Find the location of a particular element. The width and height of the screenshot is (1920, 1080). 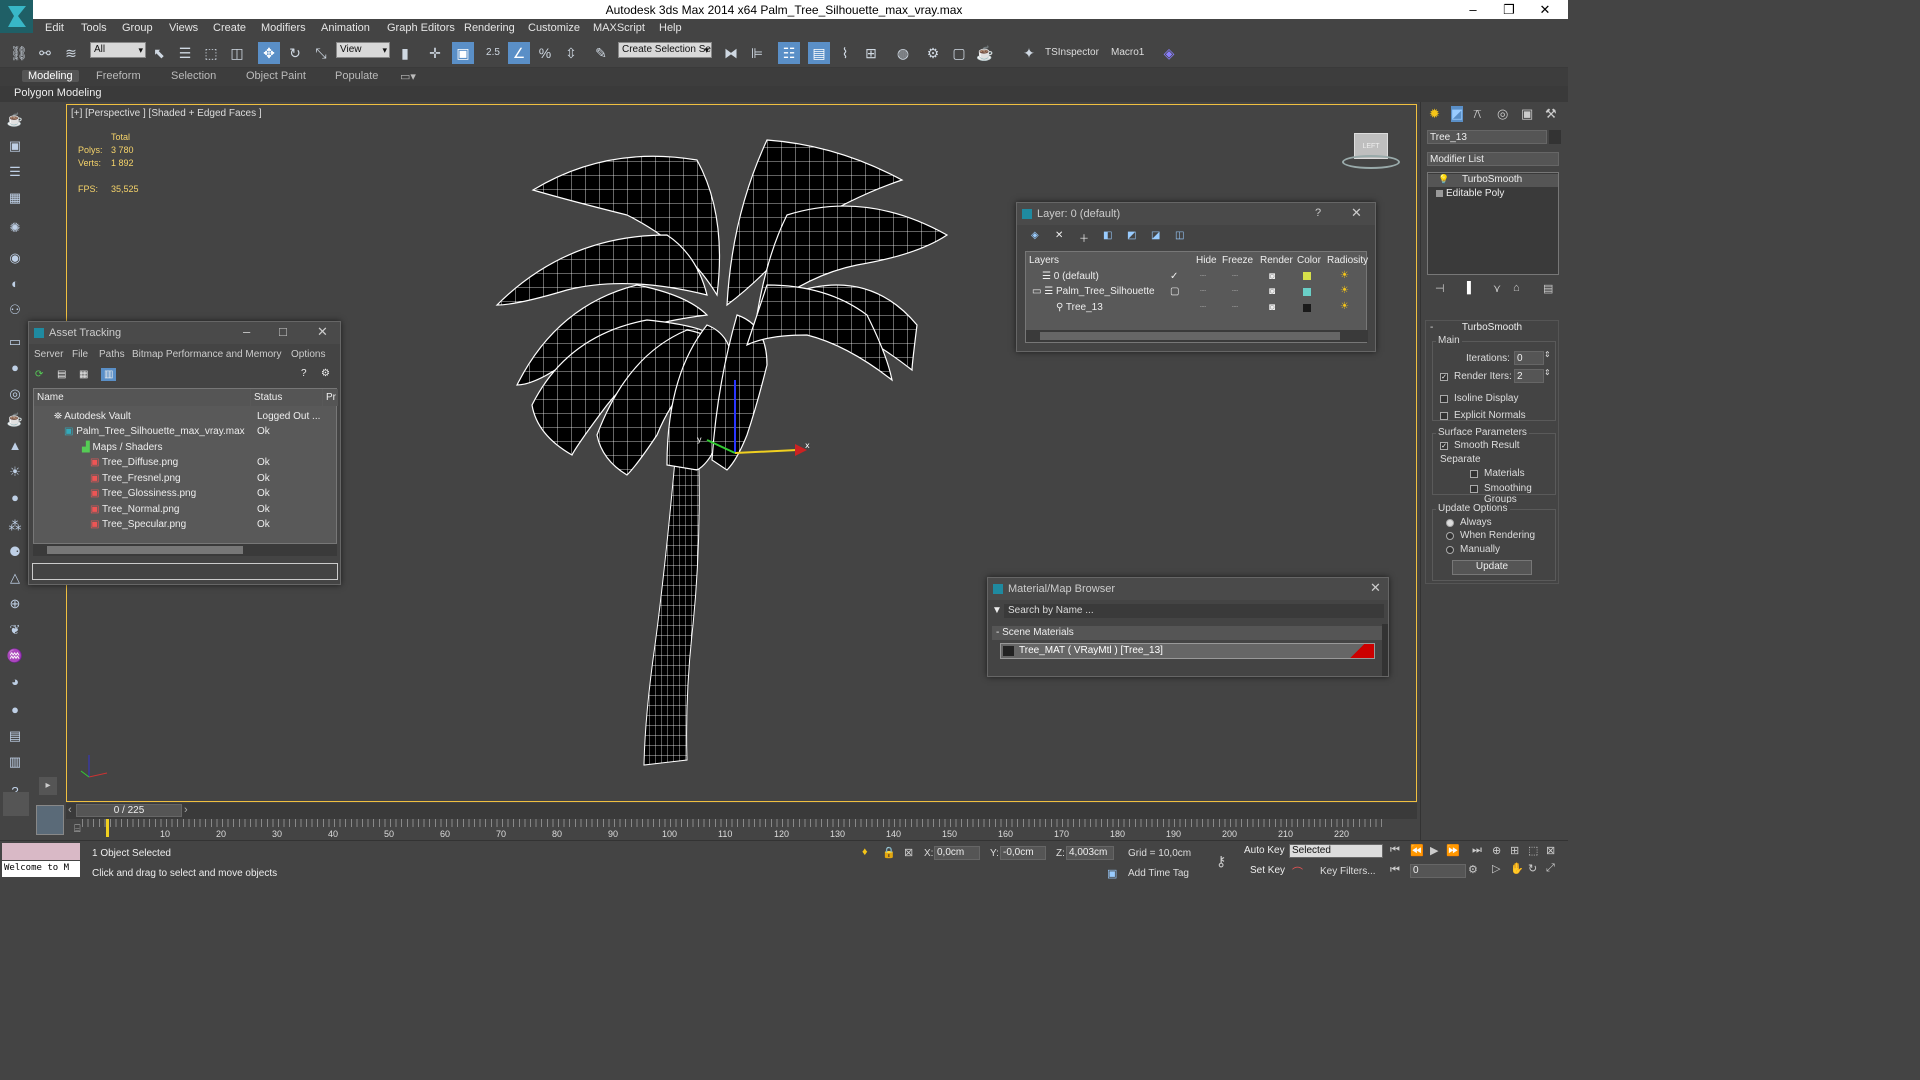

orbit-icon: ↻ is located at coordinates (1532, 868).